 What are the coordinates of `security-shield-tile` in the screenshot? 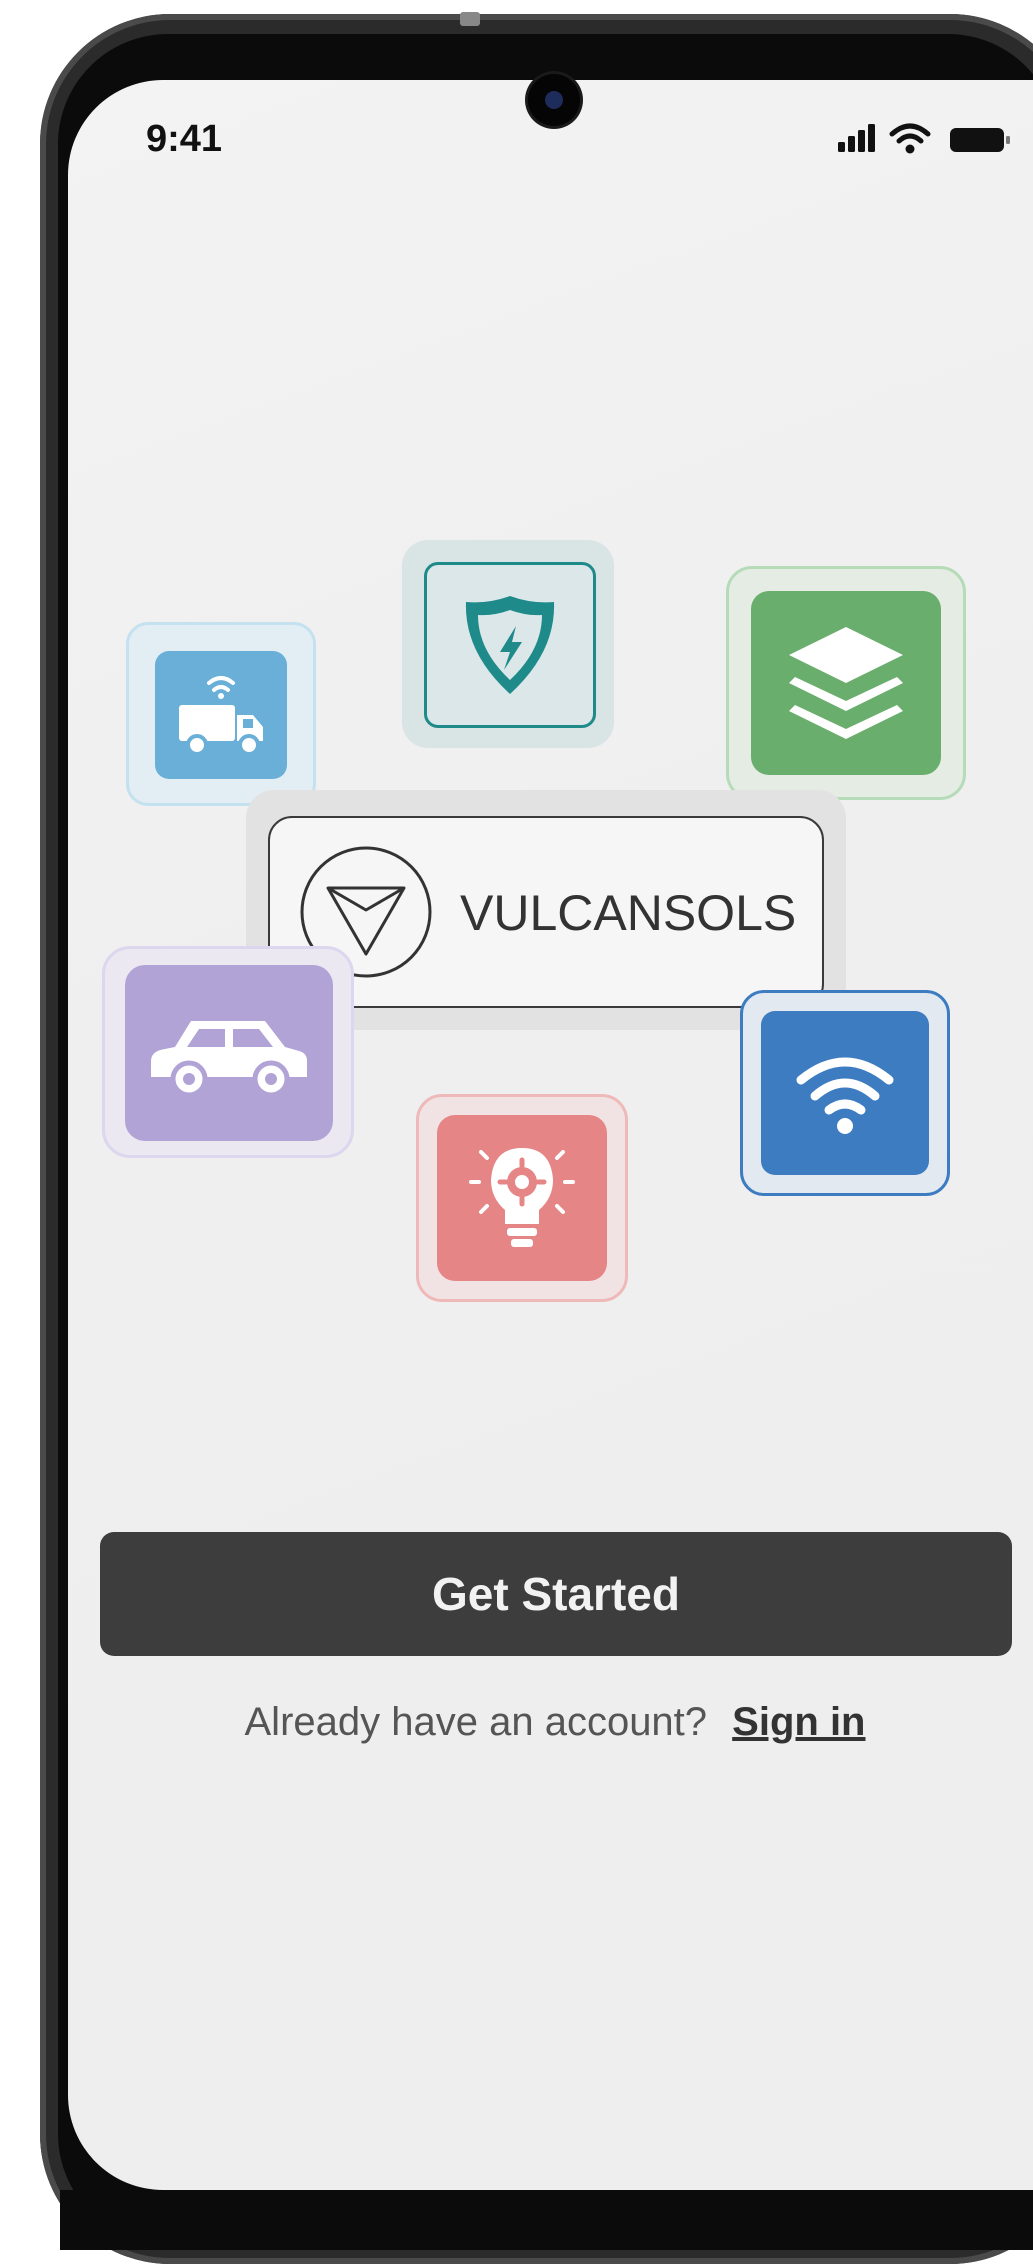 It's located at (508, 644).